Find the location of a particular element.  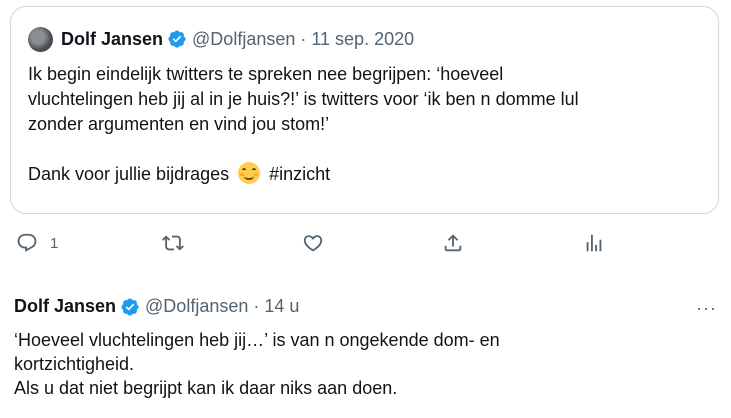

reply-icon is located at coordinates (27, 243).